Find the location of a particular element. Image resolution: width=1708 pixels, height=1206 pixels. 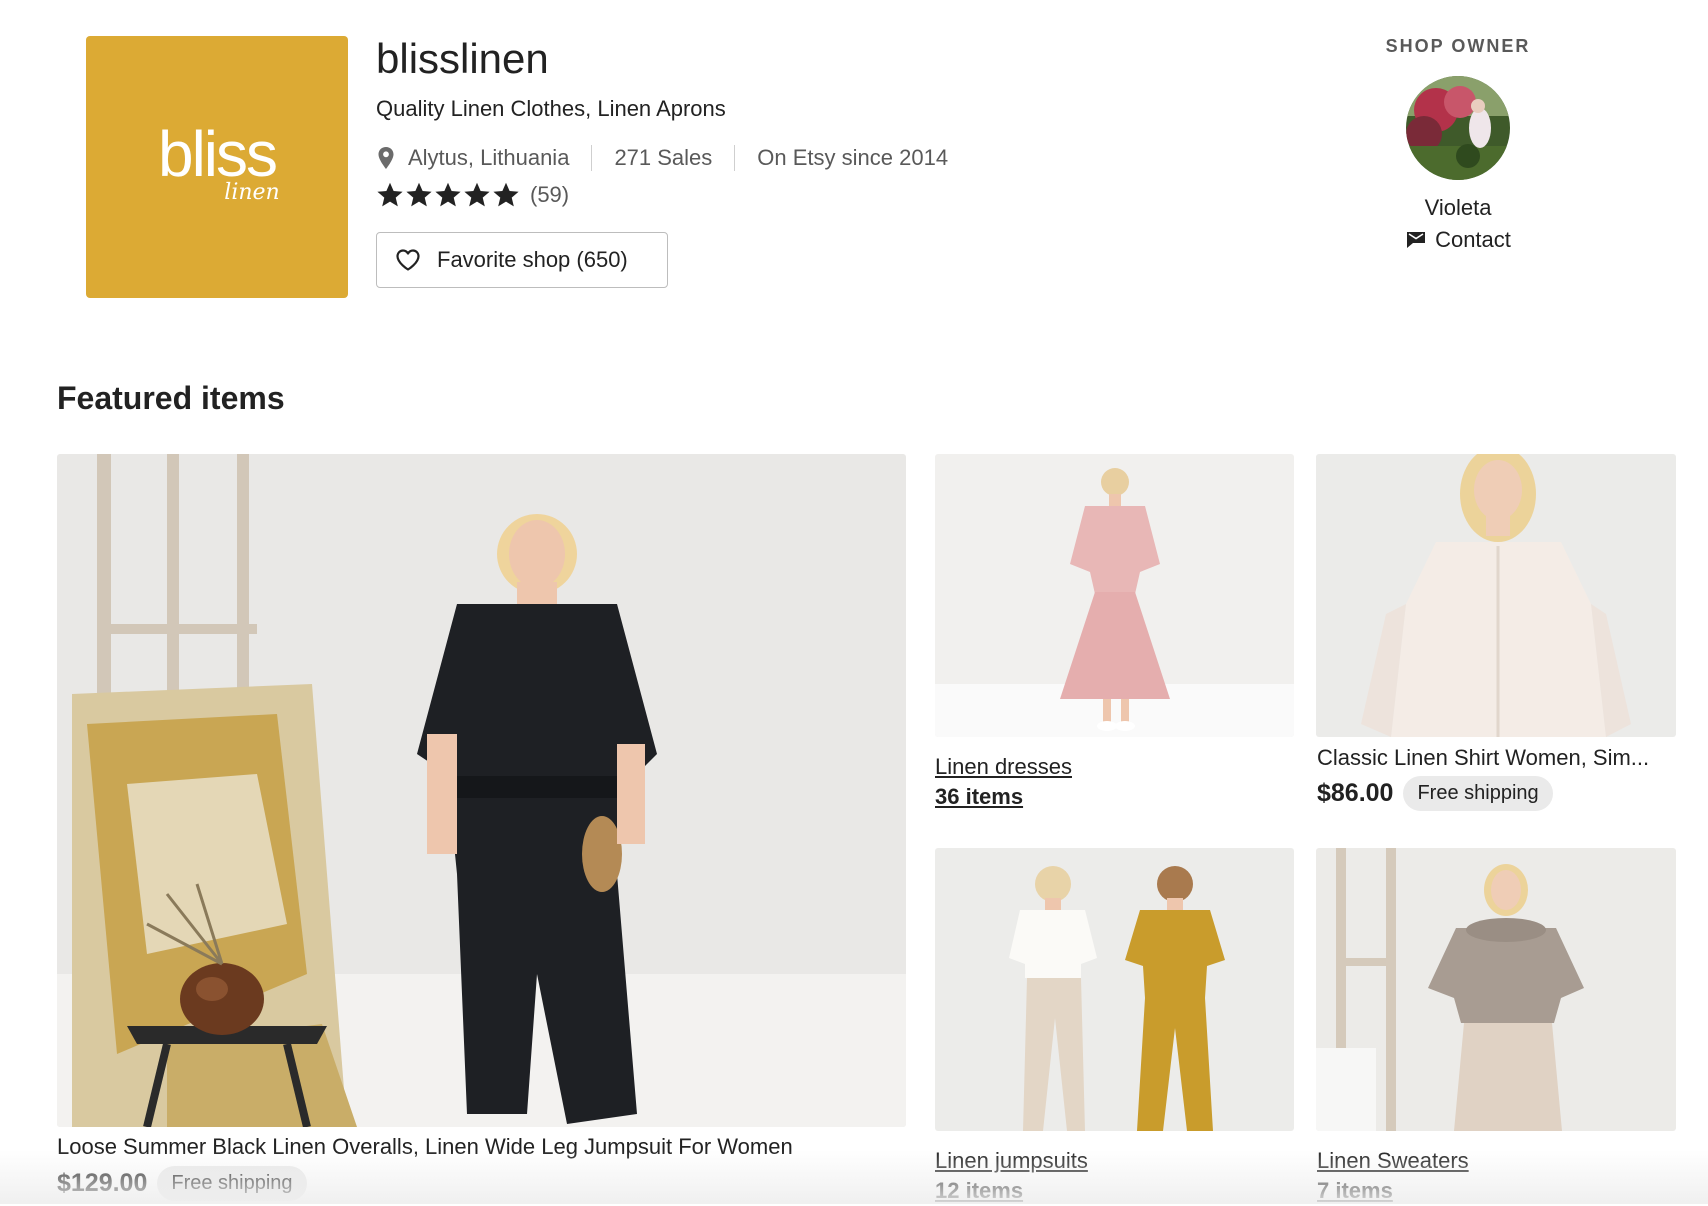

main-listing-price-row: $129.00 Free shipping is located at coordinates (182, 1183).